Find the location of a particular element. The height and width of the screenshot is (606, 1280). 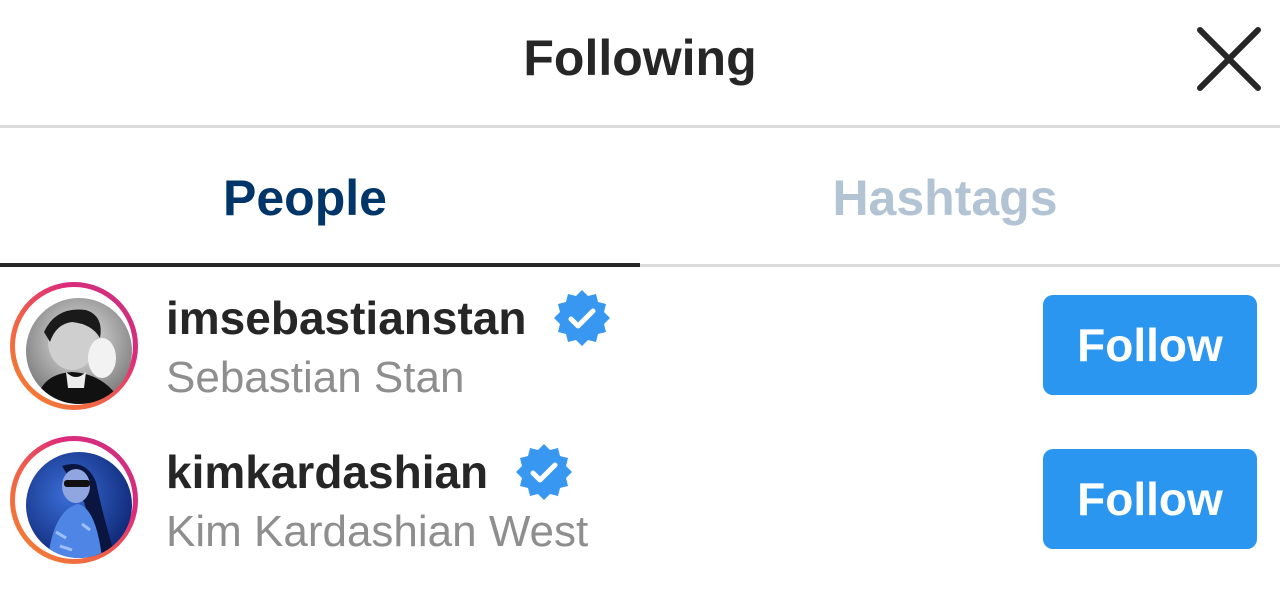

tab-people: People is located at coordinates (320, 197).